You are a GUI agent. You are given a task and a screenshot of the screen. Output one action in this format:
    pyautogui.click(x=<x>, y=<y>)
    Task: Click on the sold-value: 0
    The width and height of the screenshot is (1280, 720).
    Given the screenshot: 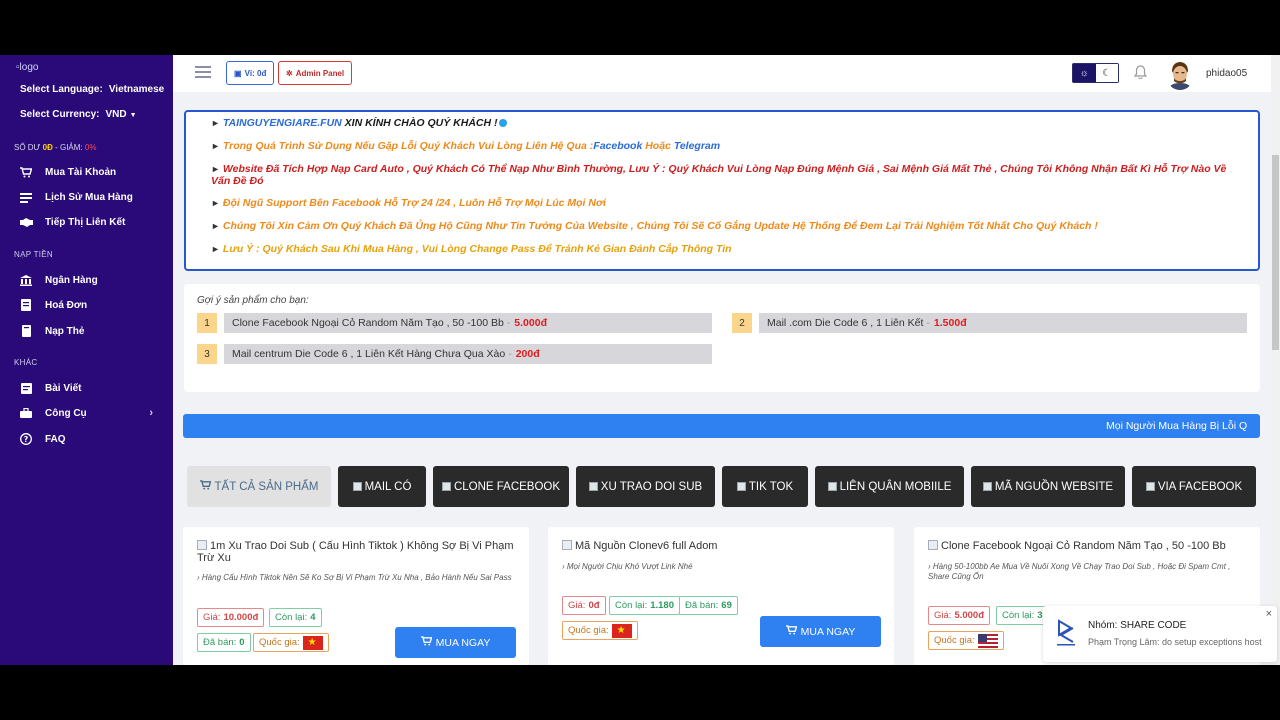 What is the action you would take?
    pyautogui.click(x=242, y=642)
    